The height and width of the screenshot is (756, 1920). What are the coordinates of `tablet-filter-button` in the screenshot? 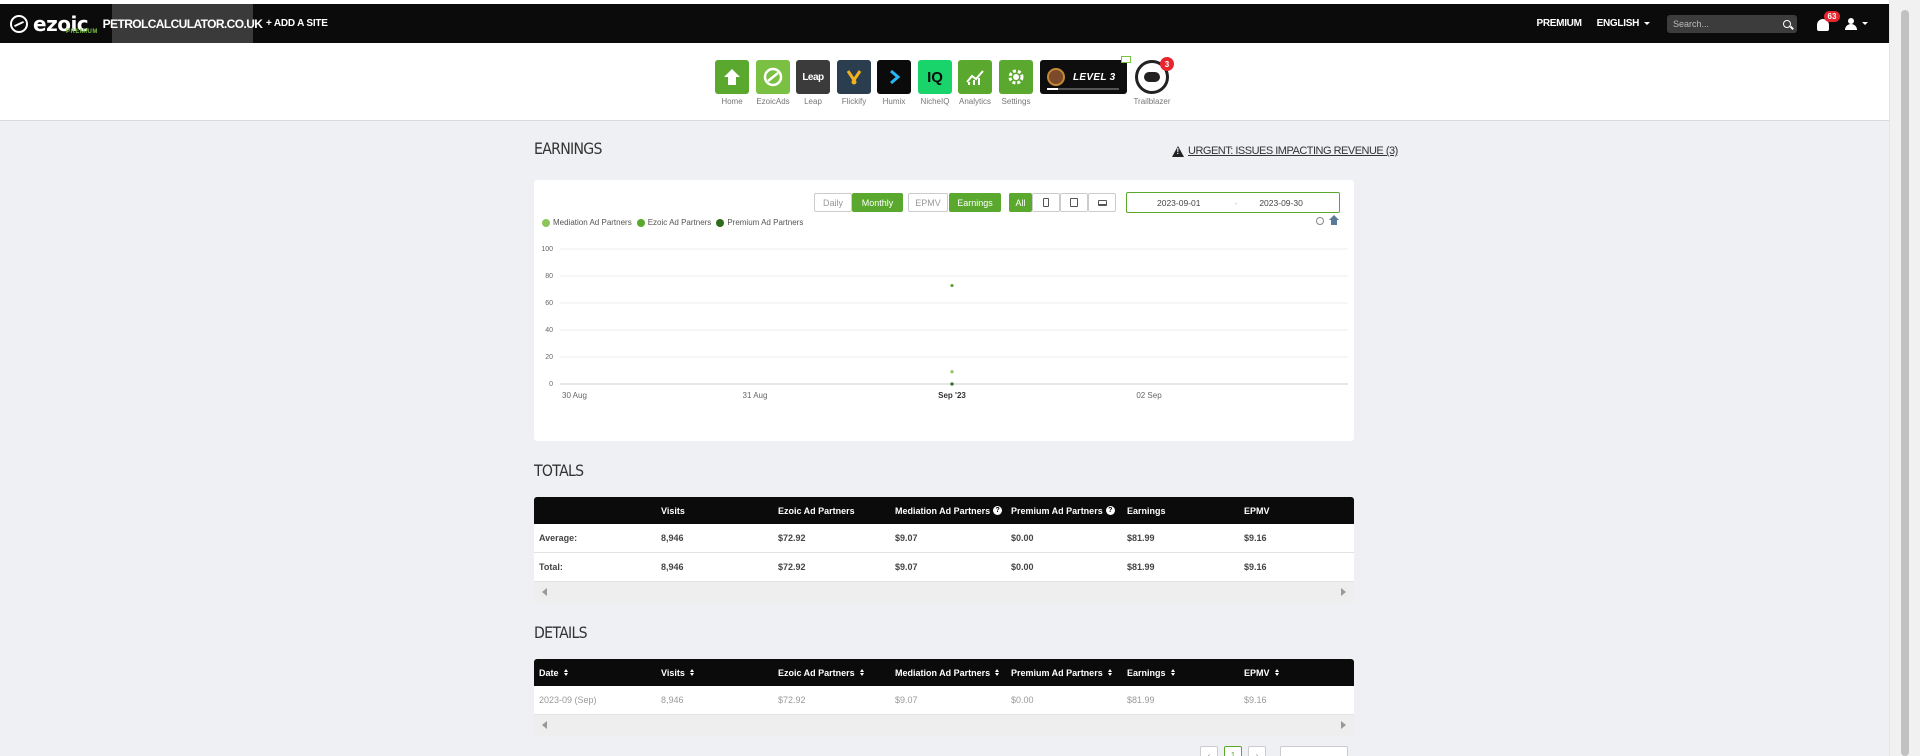 It's located at (1074, 202).